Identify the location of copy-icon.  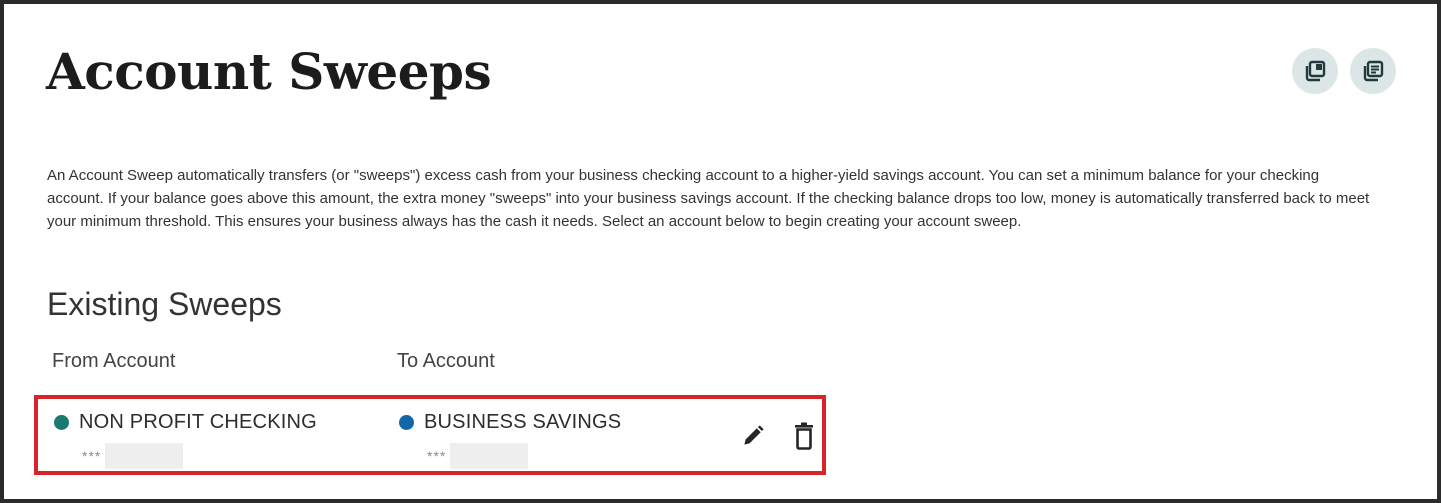
(1315, 71).